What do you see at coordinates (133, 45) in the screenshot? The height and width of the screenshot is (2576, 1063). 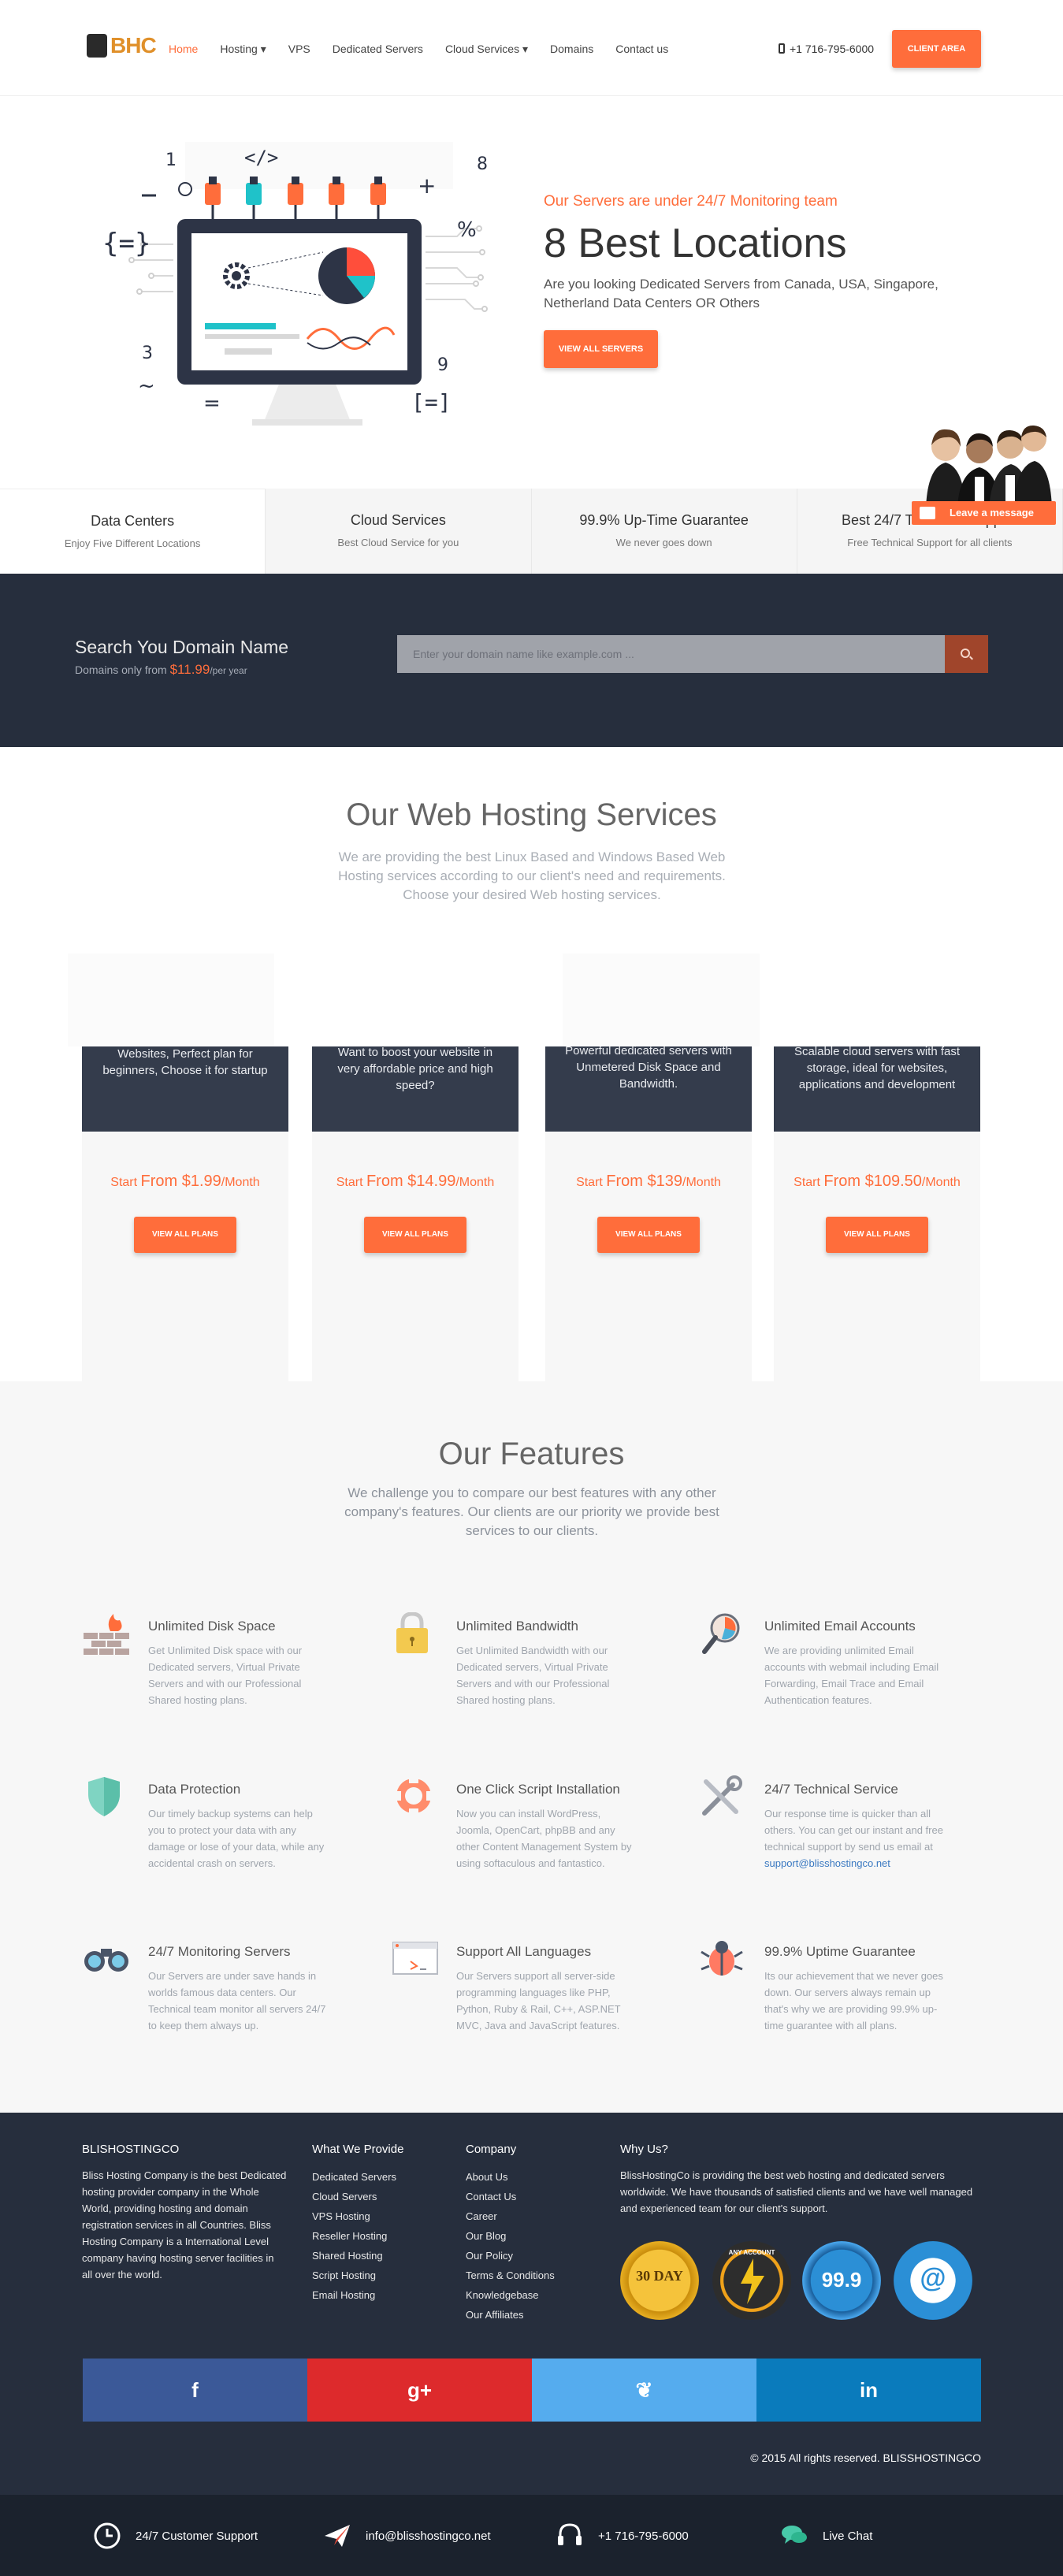 I see `logo-text: BHC` at bounding box center [133, 45].